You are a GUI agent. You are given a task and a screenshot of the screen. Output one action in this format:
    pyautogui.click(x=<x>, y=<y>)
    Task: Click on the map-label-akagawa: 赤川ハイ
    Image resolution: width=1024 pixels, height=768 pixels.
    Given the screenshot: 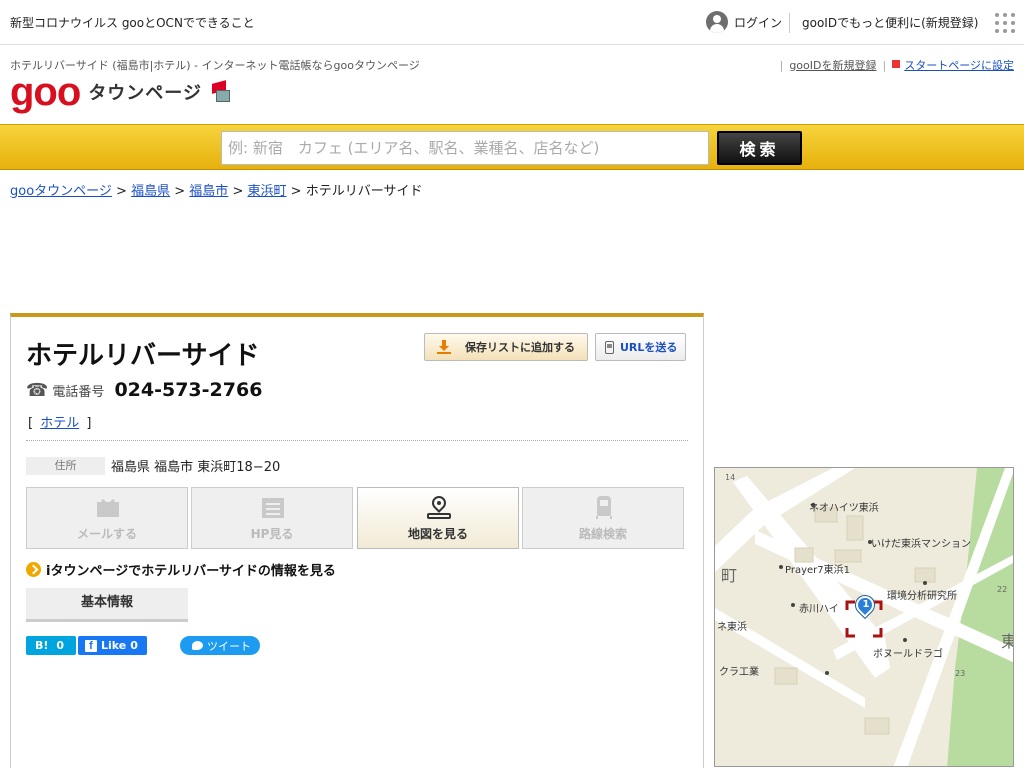 What is the action you would take?
    pyautogui.click(x=819, y=609)
    